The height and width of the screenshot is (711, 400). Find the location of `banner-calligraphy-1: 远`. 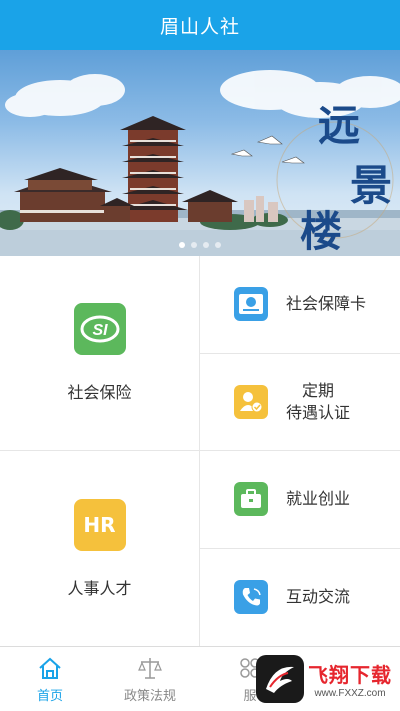

banner-calligraphy-1: 远 is located at coordinates (339, 125).